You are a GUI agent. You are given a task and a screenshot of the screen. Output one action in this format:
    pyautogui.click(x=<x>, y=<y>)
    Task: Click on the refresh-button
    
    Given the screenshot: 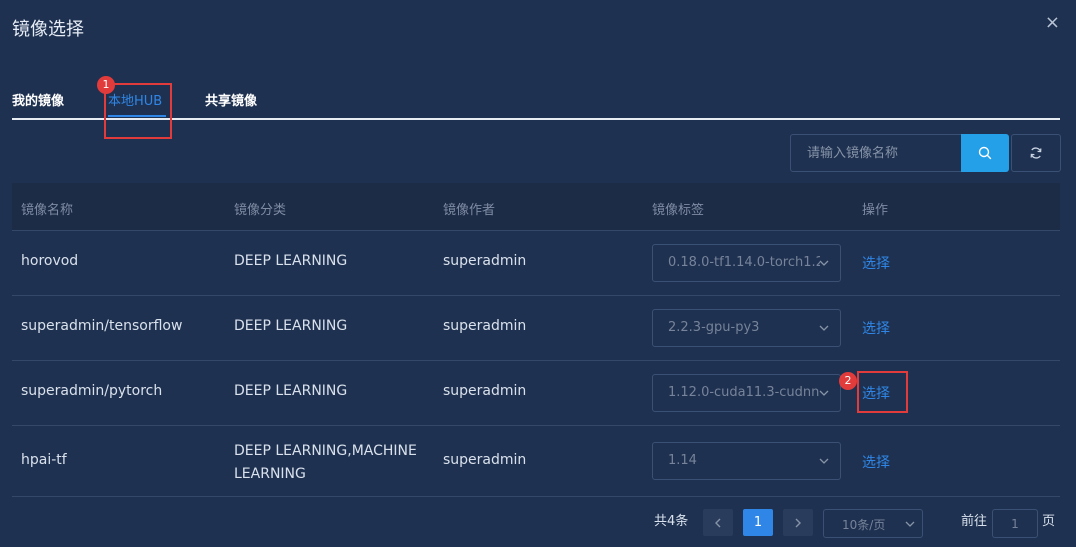 What is the action you would take?
    pyautogui.click(x=1036, y=153)
    